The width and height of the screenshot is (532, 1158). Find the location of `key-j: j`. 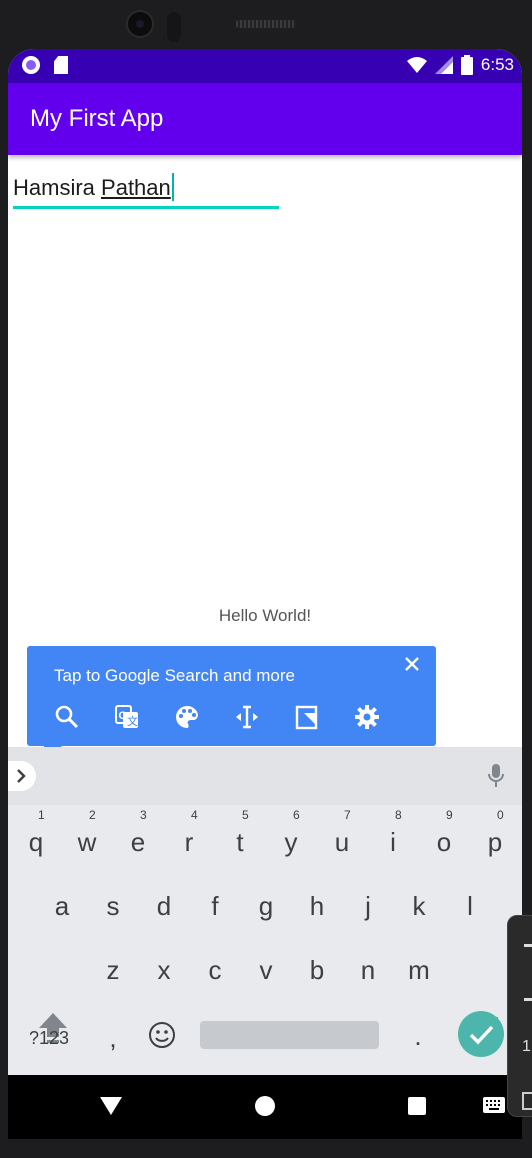

key-j: j is located at coordinates (368, 906).